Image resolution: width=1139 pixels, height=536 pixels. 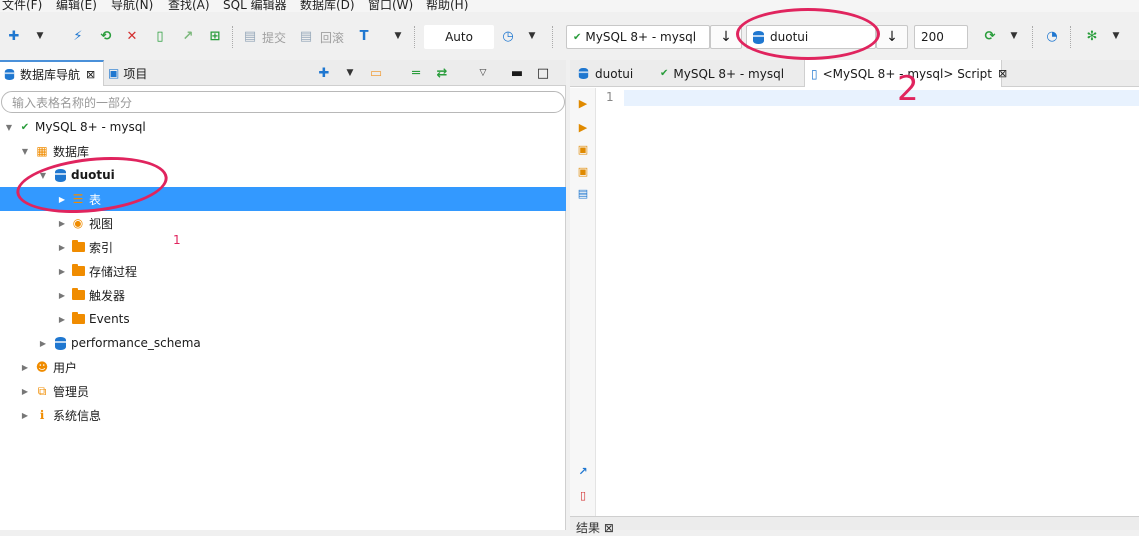 I want to click on link-with-editor-icon: ⇄, so click(x=442, y=73).